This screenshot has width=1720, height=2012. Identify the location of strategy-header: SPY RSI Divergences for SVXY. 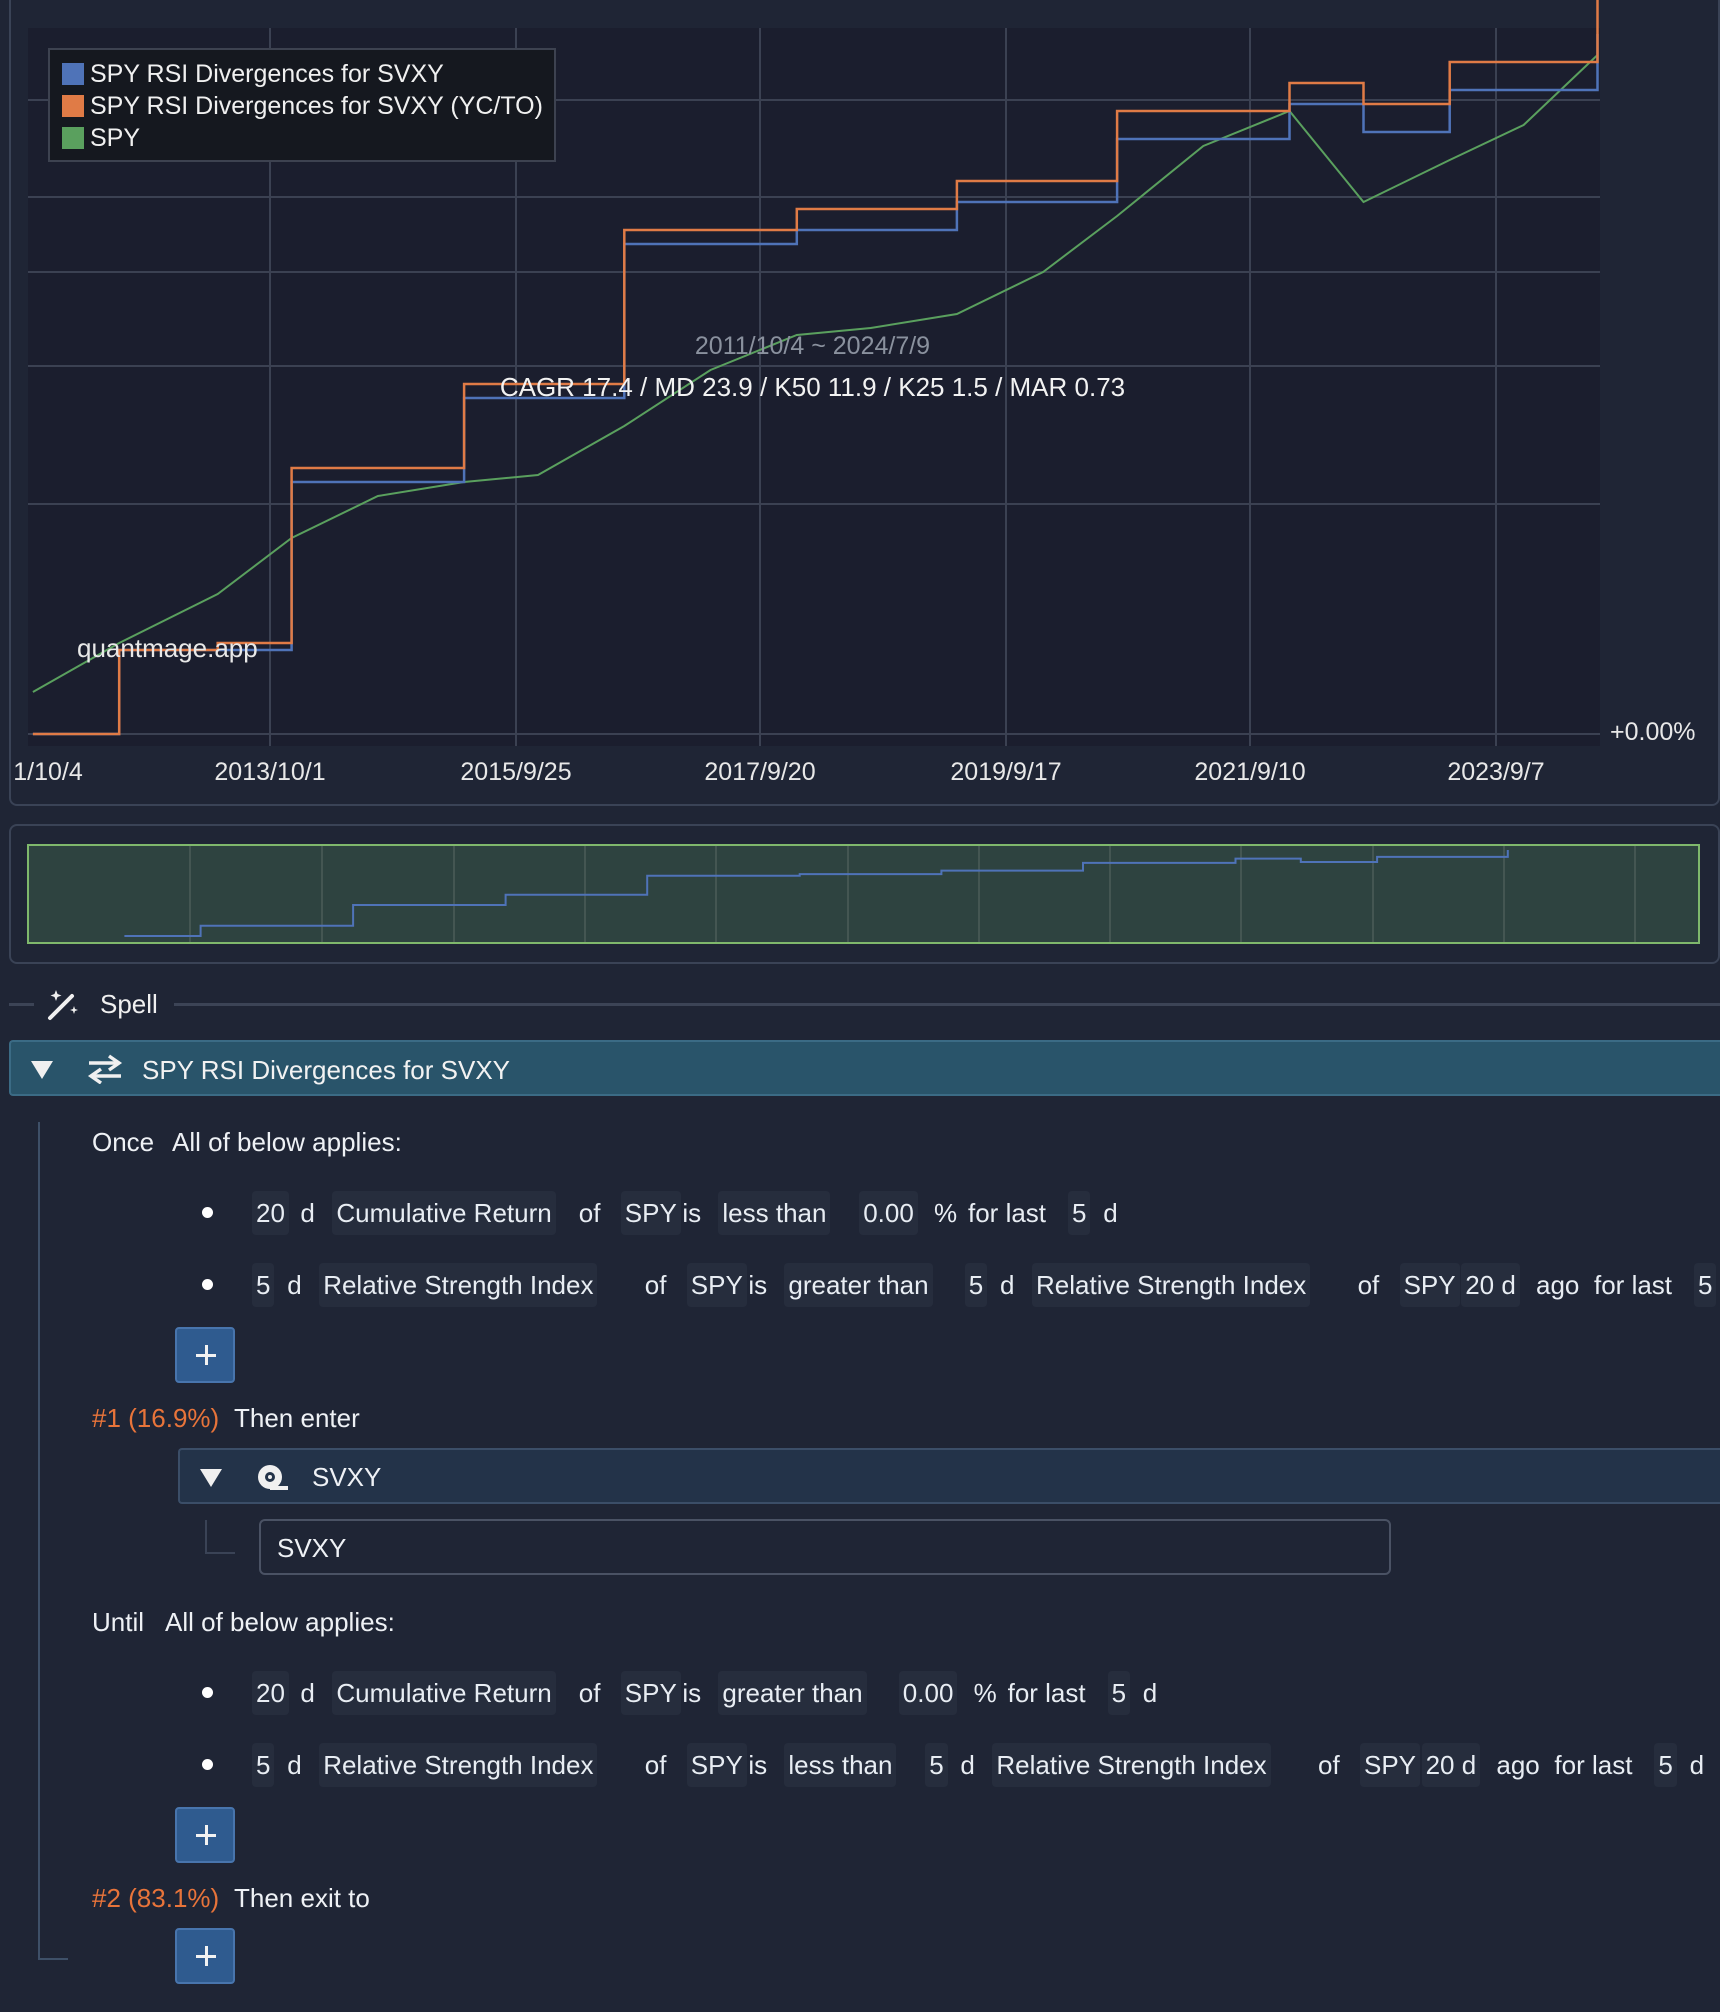
(864, 1068).